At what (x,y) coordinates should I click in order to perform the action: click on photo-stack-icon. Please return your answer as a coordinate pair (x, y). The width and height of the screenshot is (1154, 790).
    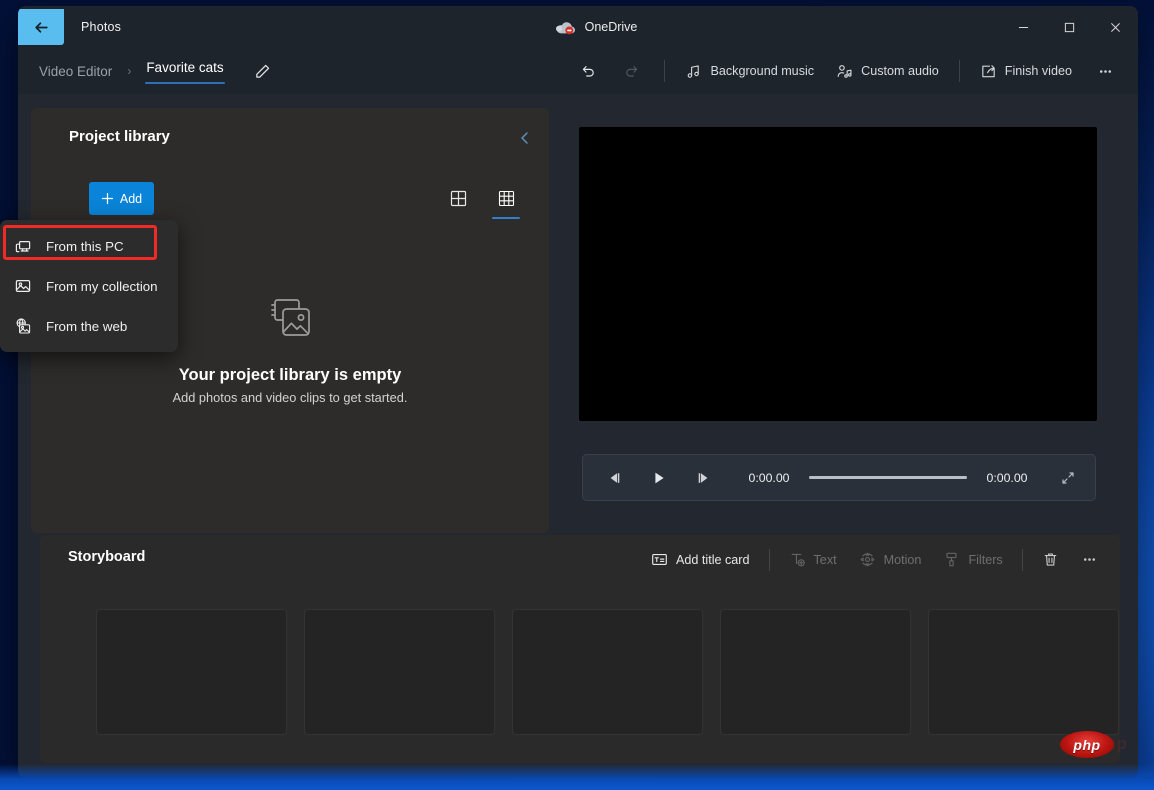
    Looking at the image, I should click on (290, 317).